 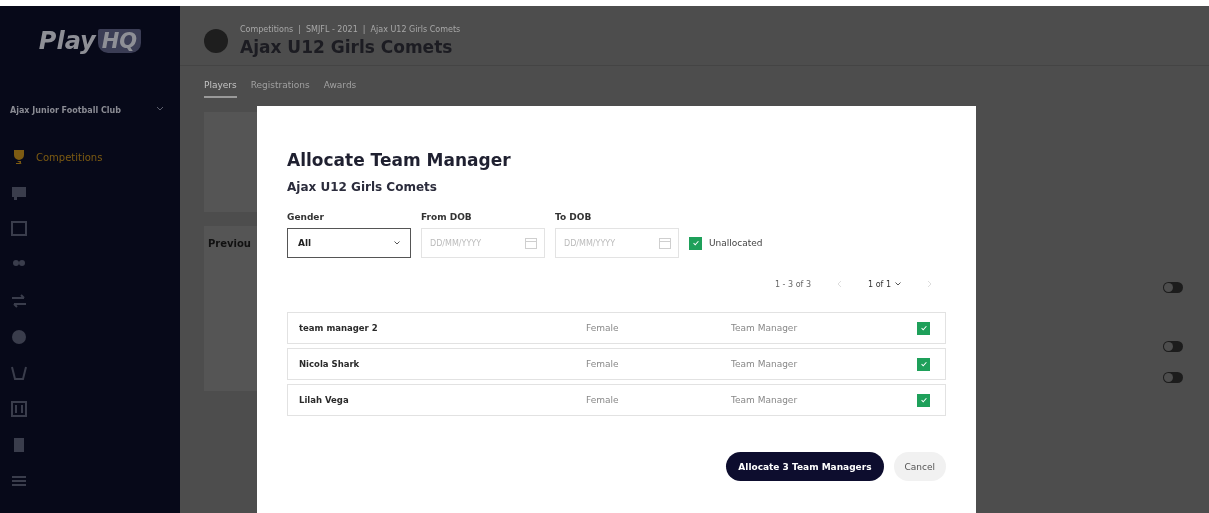 I want to click on next-page-icon, so click(x=929, y=284).